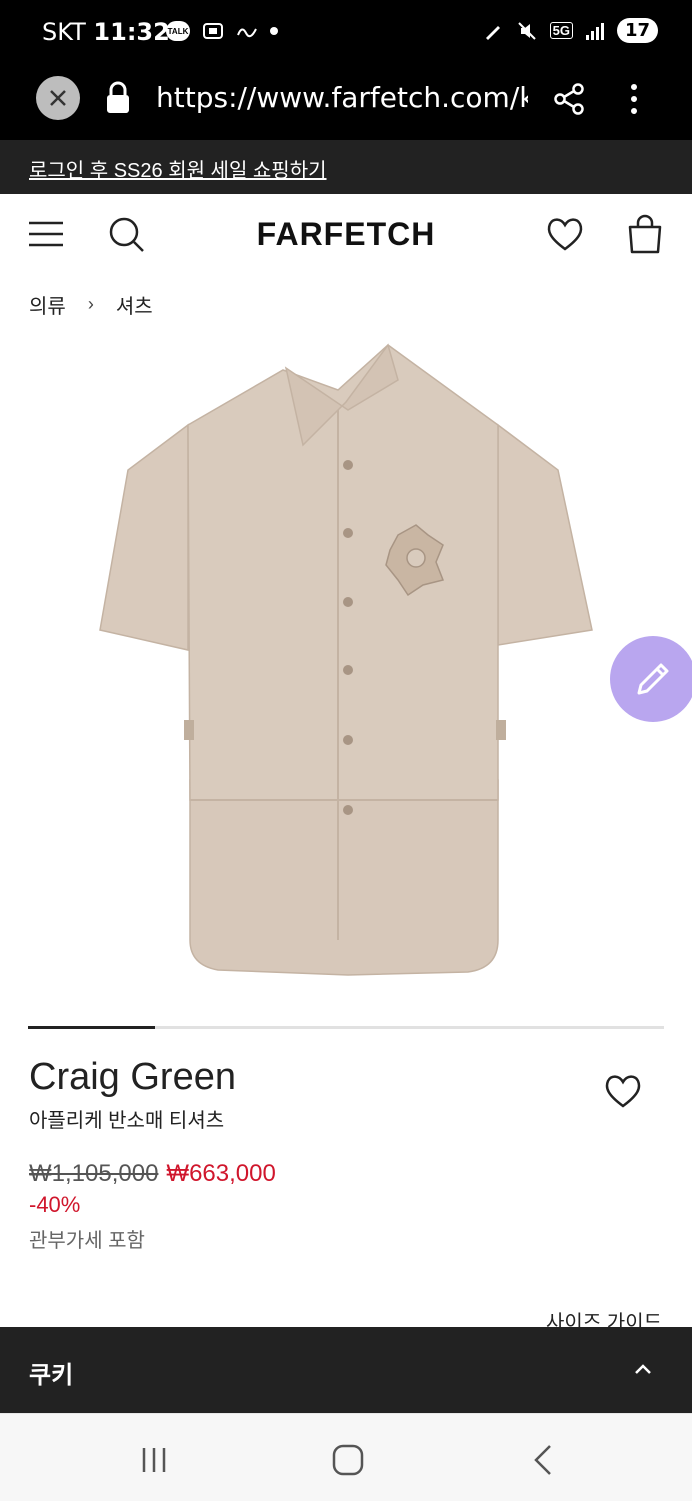  What do you see at coordinates (144, 537) in the screenshot?
I see `shirt-left-sleeve` at bounding box center [144, 537].